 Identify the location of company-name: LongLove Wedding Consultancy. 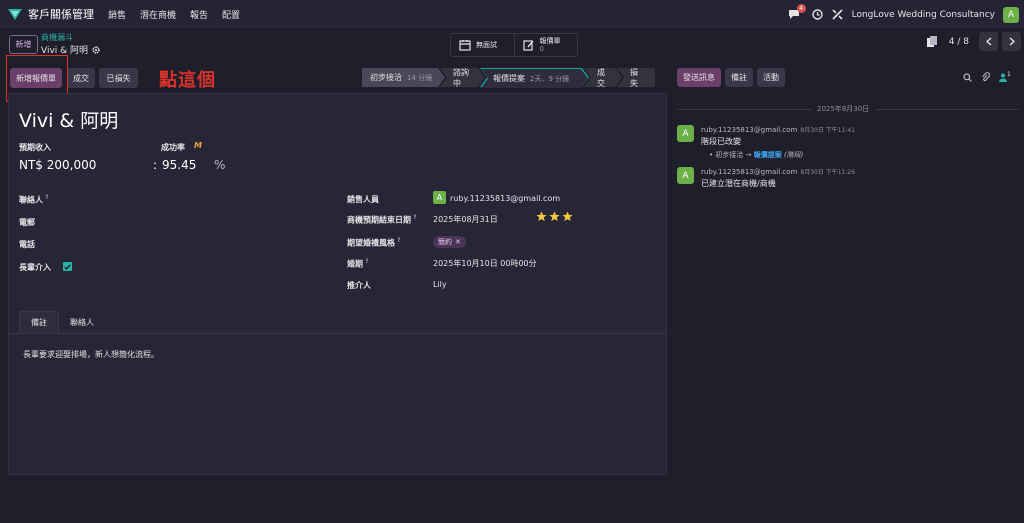
(923, 15).